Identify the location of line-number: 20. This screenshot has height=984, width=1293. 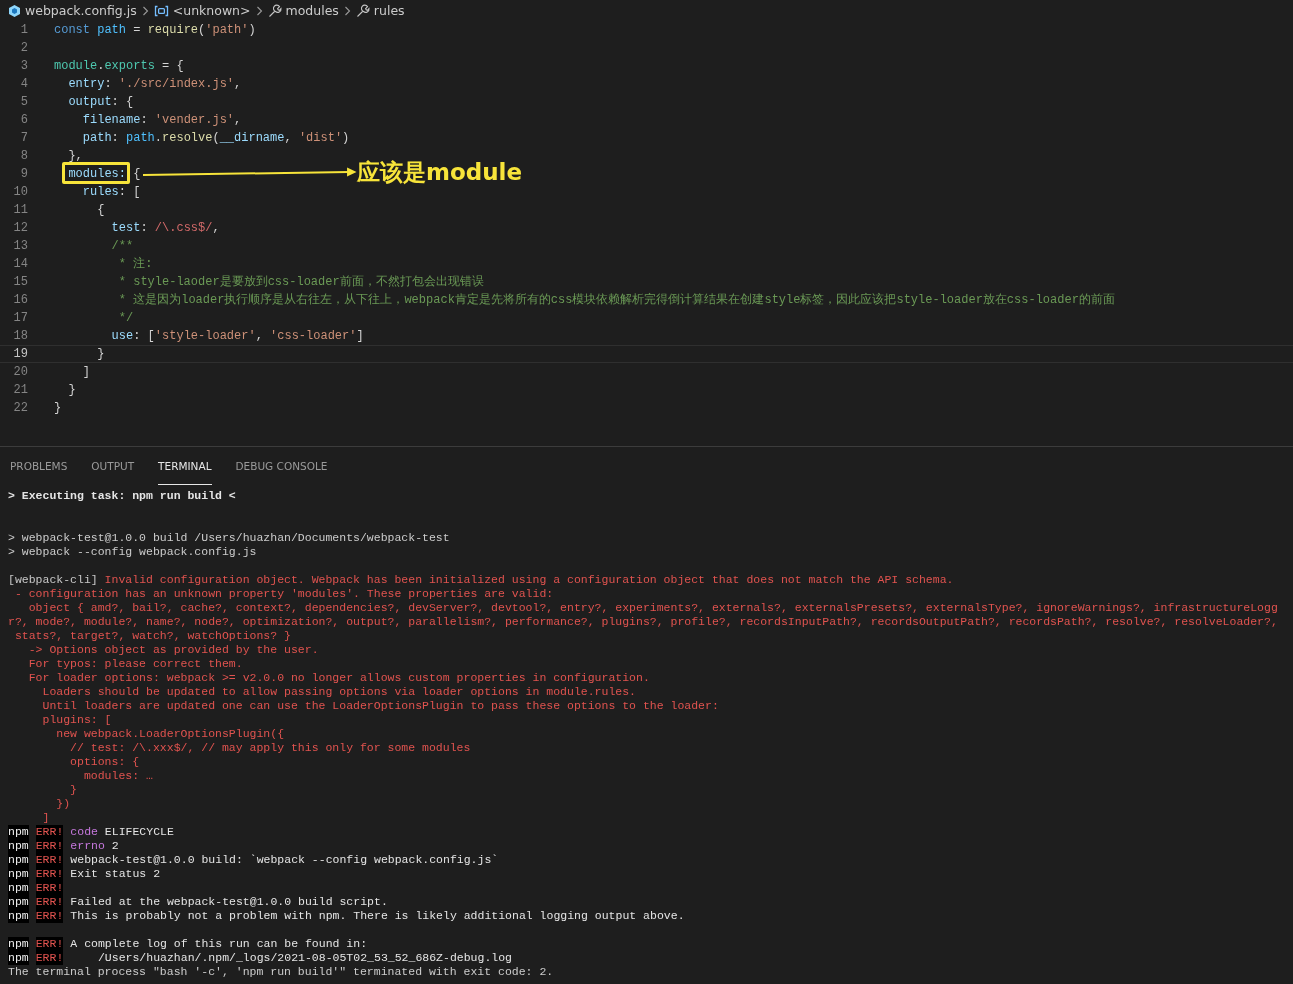
(20, 372).